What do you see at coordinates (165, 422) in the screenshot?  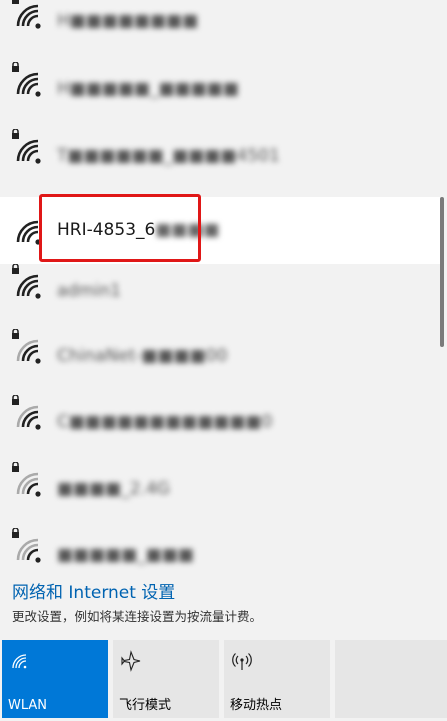 I see `network-name: C■■■■■■■■■■■■0` at bounding box center [165, 422].